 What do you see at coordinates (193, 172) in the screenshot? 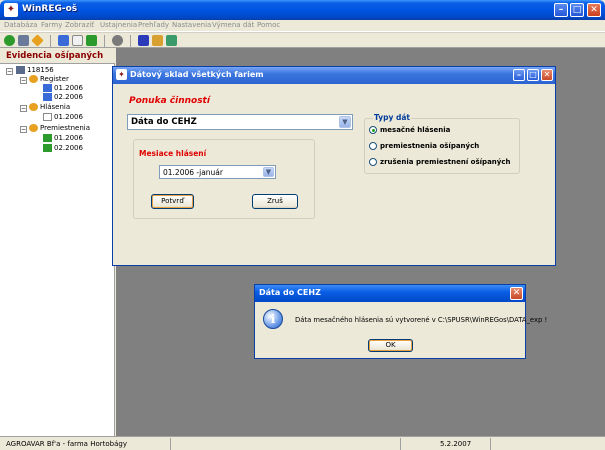
I see `month-value: 01.2006 -január` at bounding box center [193, 172].